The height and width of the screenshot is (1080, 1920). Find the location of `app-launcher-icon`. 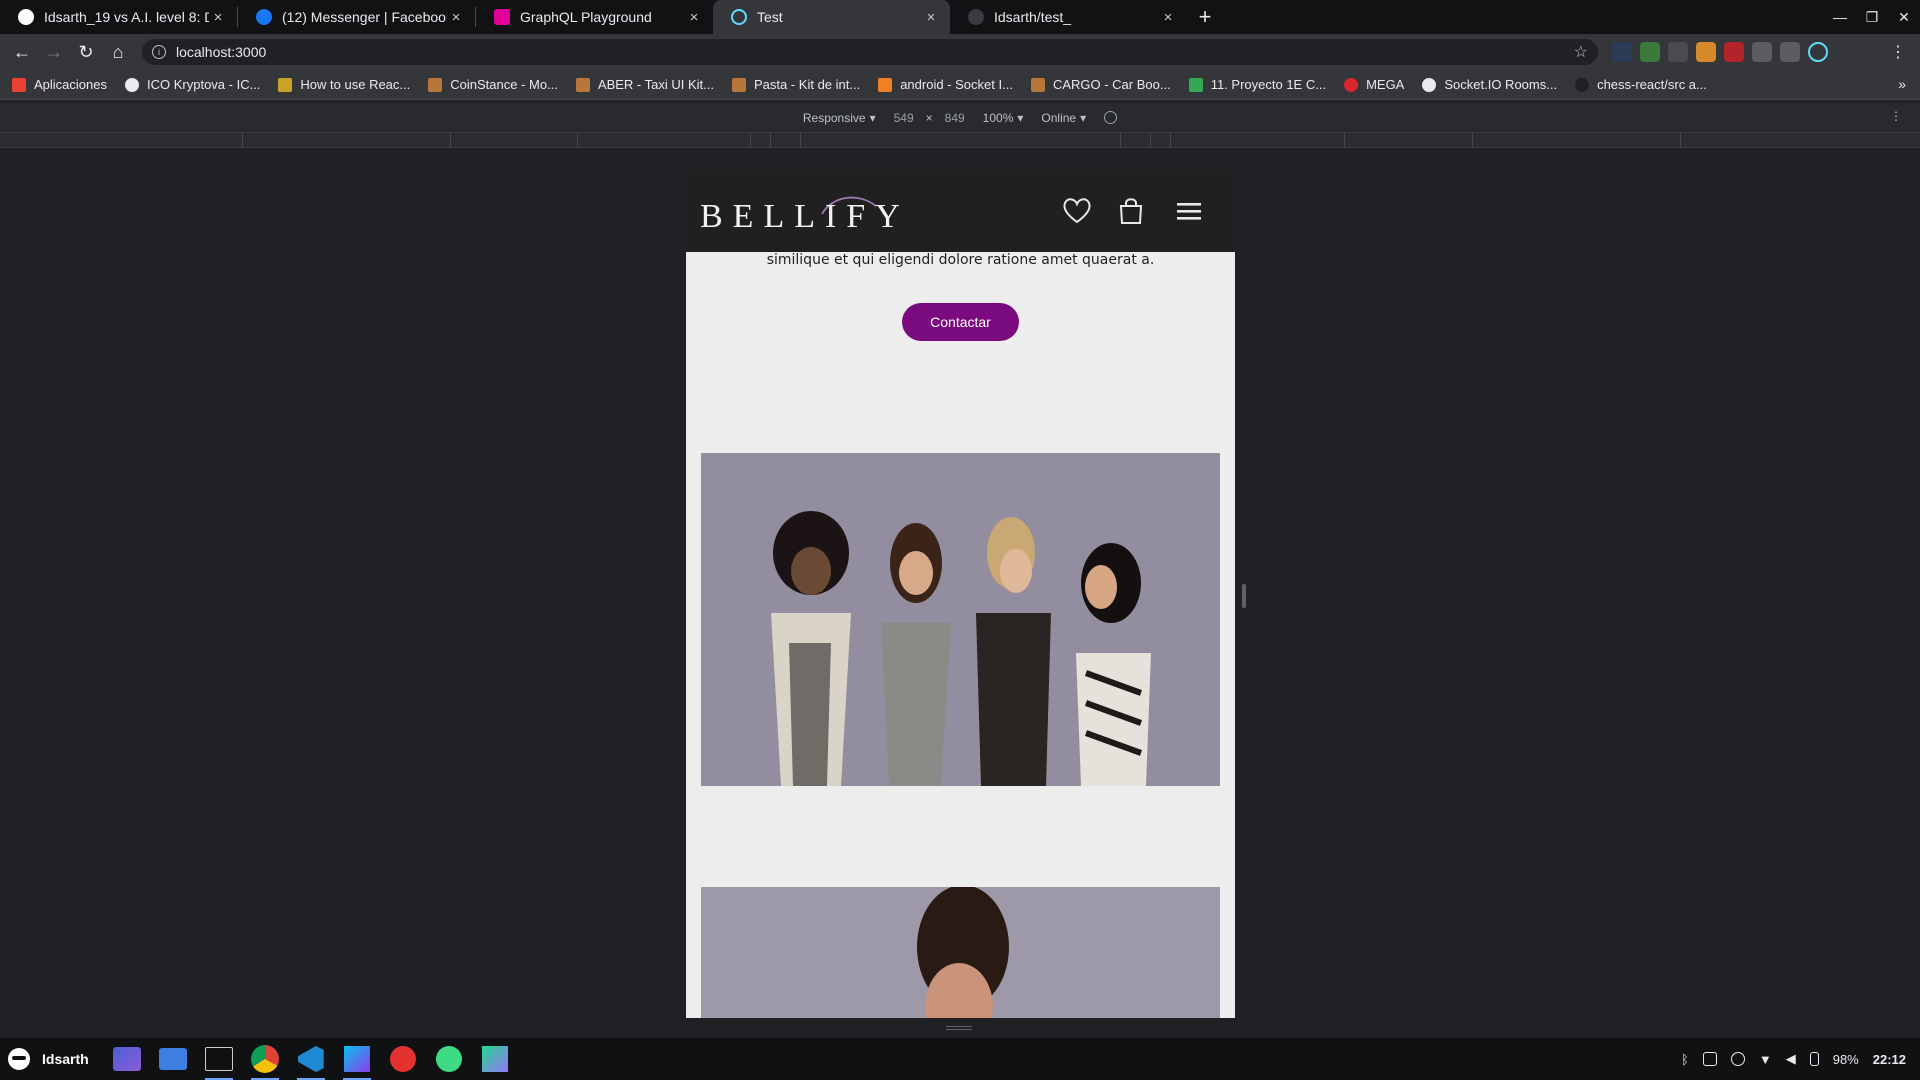

app-launcher-icon is located at coordinates (127, 1059).